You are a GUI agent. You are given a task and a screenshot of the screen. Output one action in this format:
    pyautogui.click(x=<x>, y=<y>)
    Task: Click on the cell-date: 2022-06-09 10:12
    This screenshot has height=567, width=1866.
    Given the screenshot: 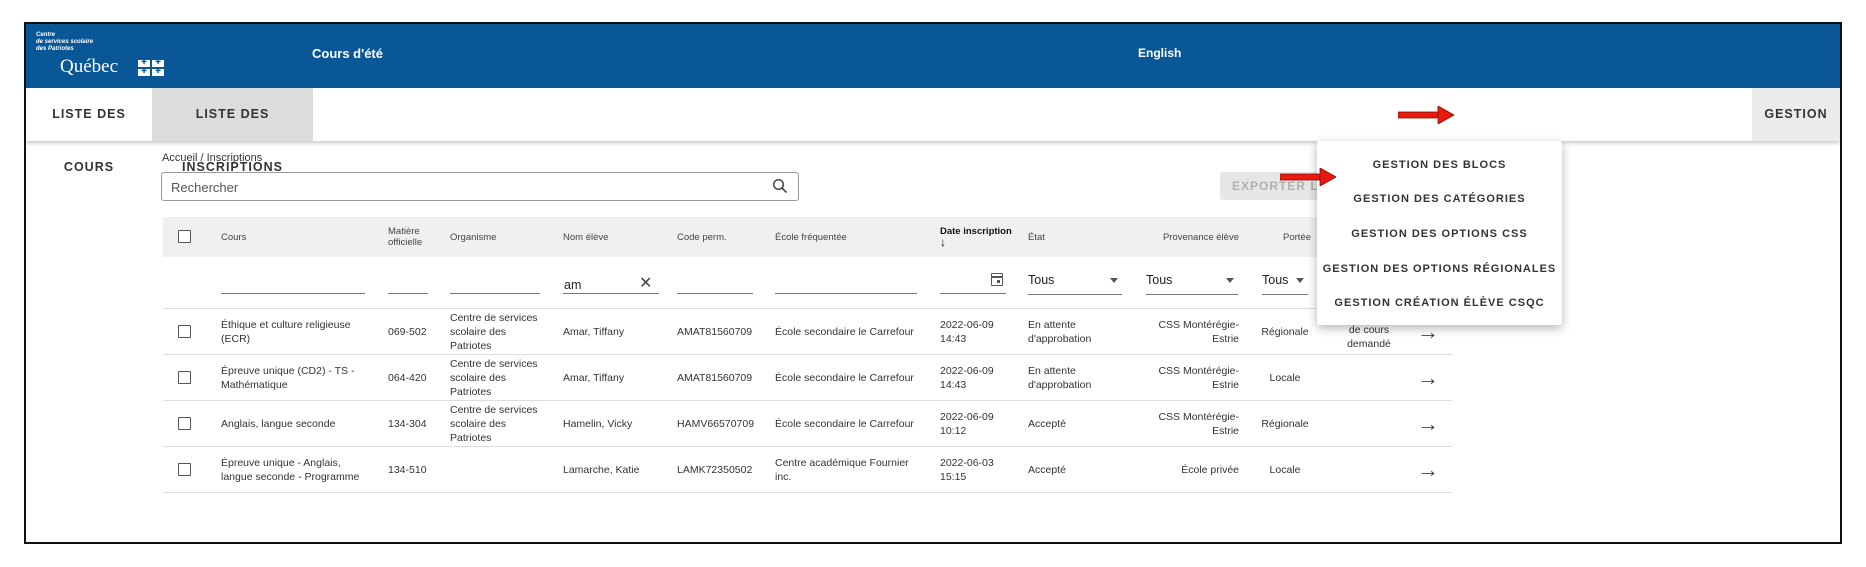 What is the action you would take?
    pyautogui.click(x=967, y=424)
    